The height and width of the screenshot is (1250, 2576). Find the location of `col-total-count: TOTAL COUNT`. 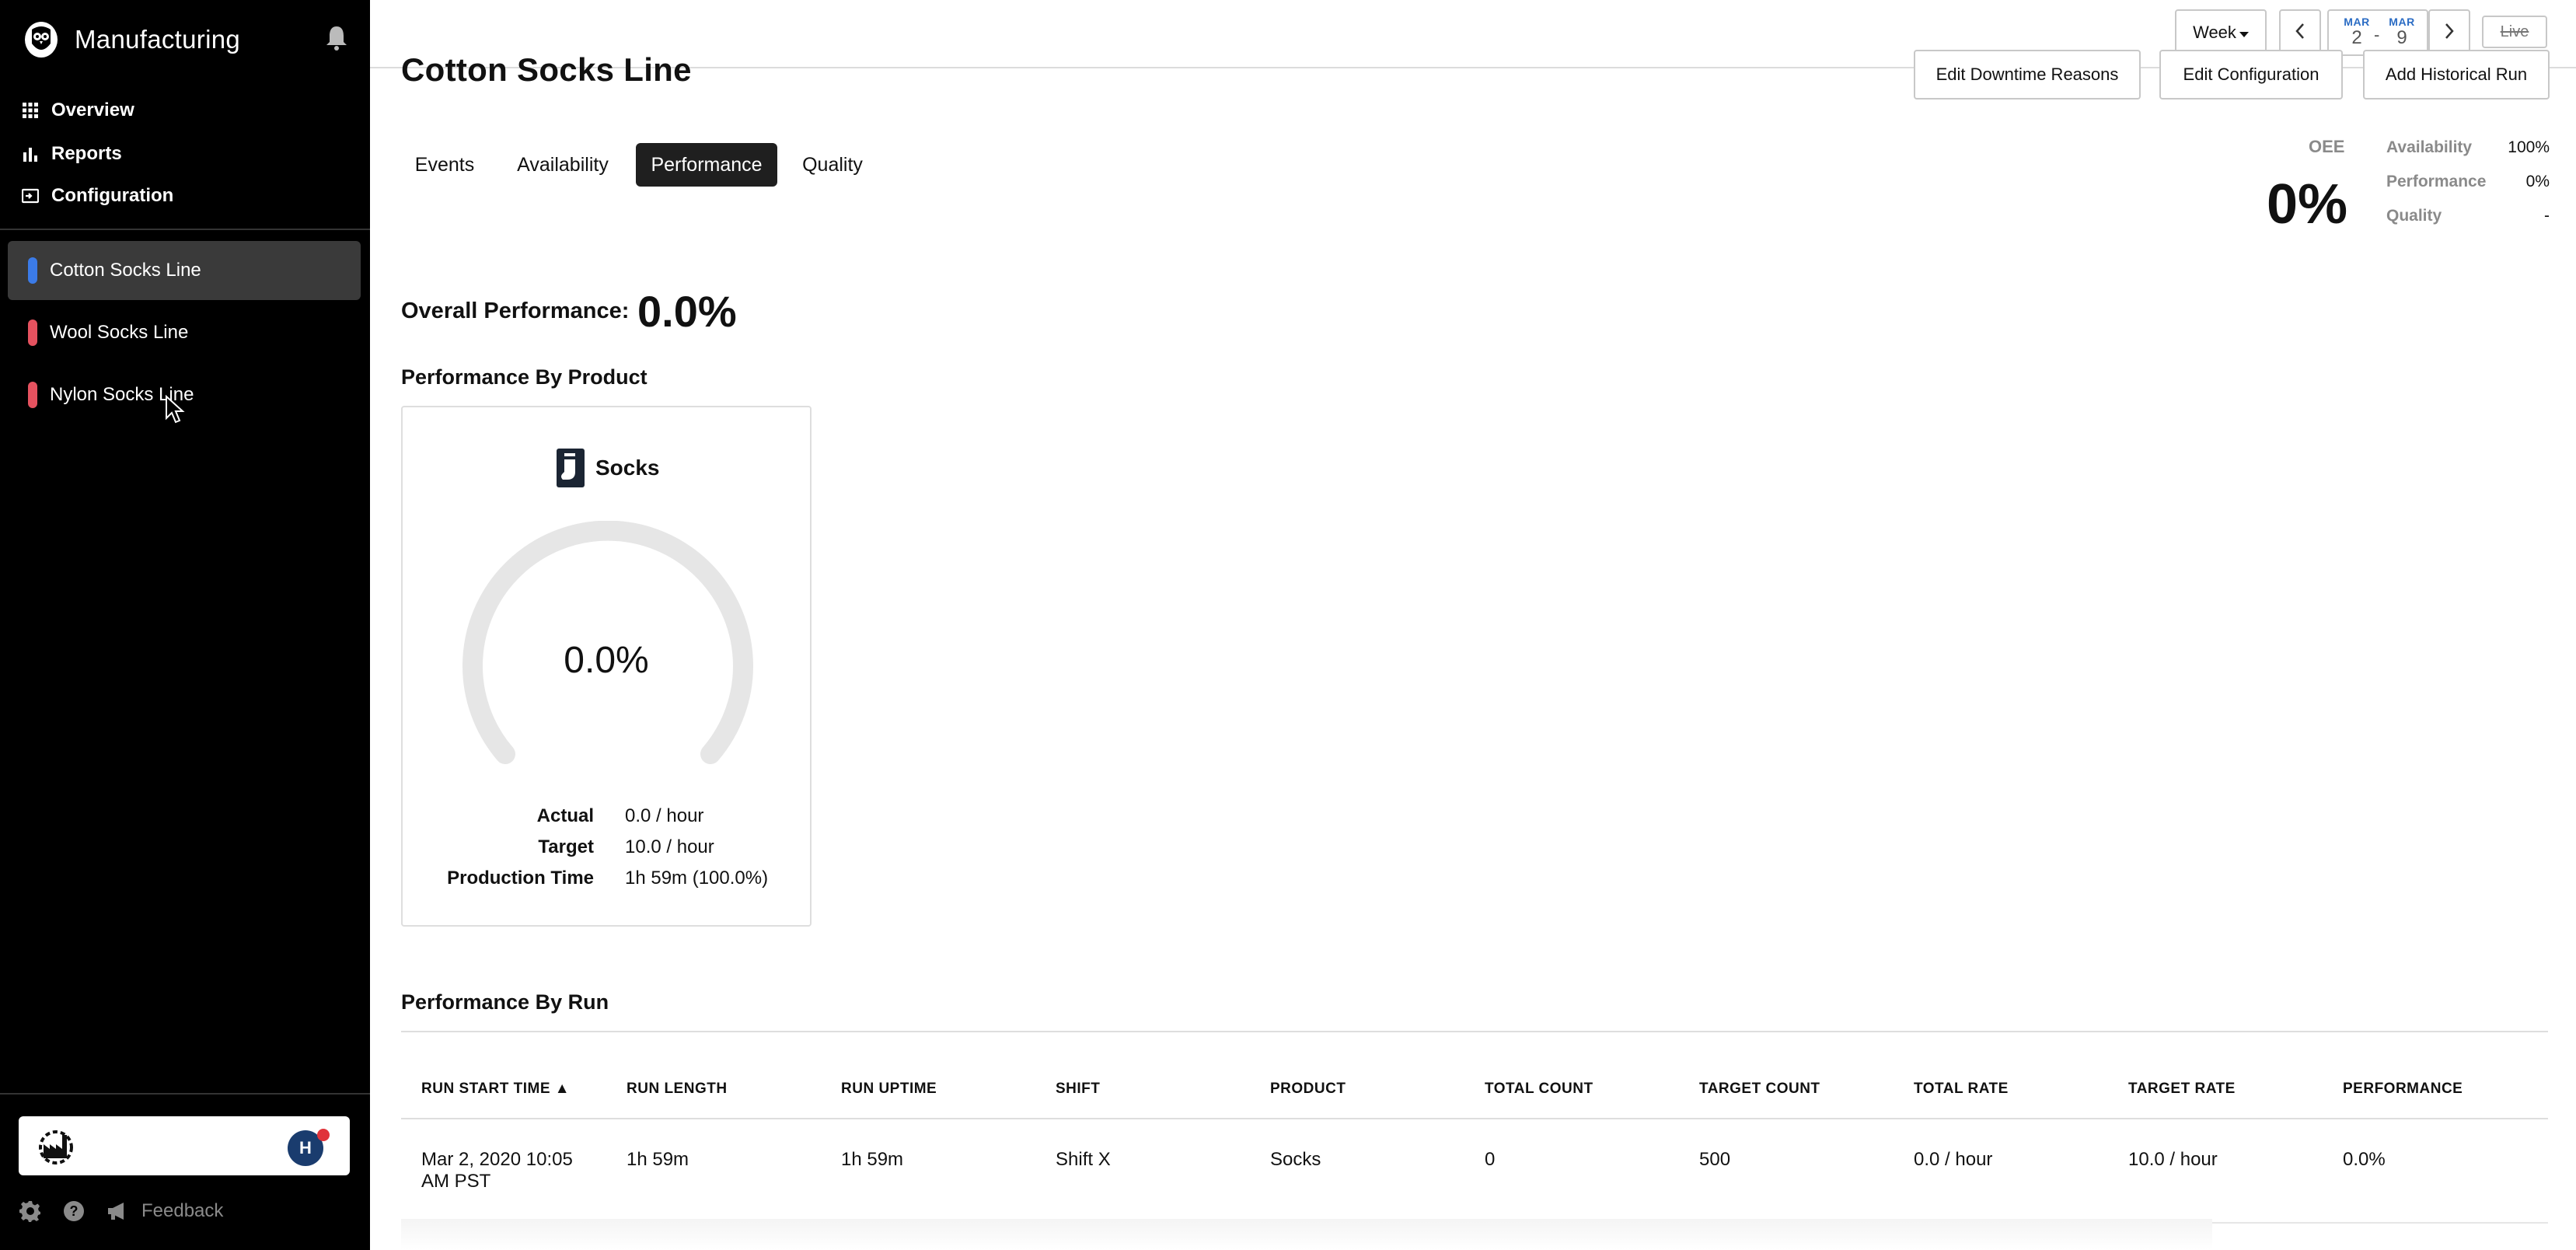

col-total-count: TOTAL COUNT is located at coordinates (1539, 1089).